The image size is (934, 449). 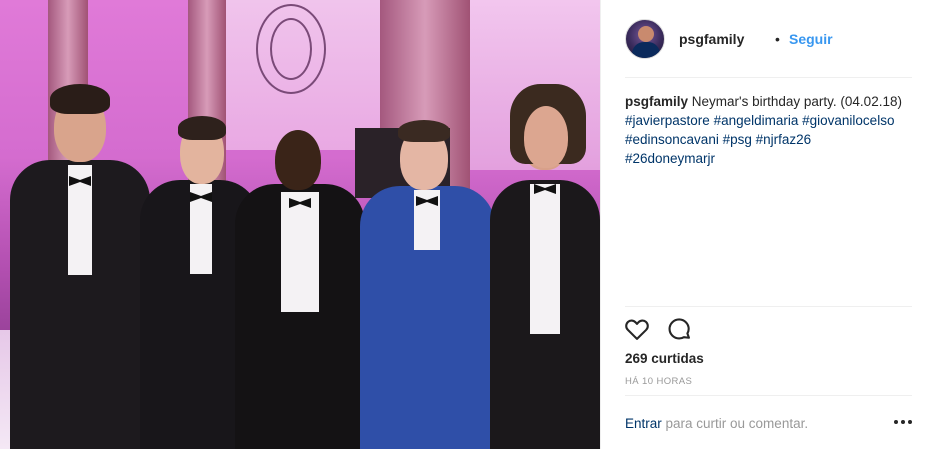 What do you see at coordinates (643, 423) in the screenshot?
I see `login-link: Entrar` at bounding box center [643, 423].